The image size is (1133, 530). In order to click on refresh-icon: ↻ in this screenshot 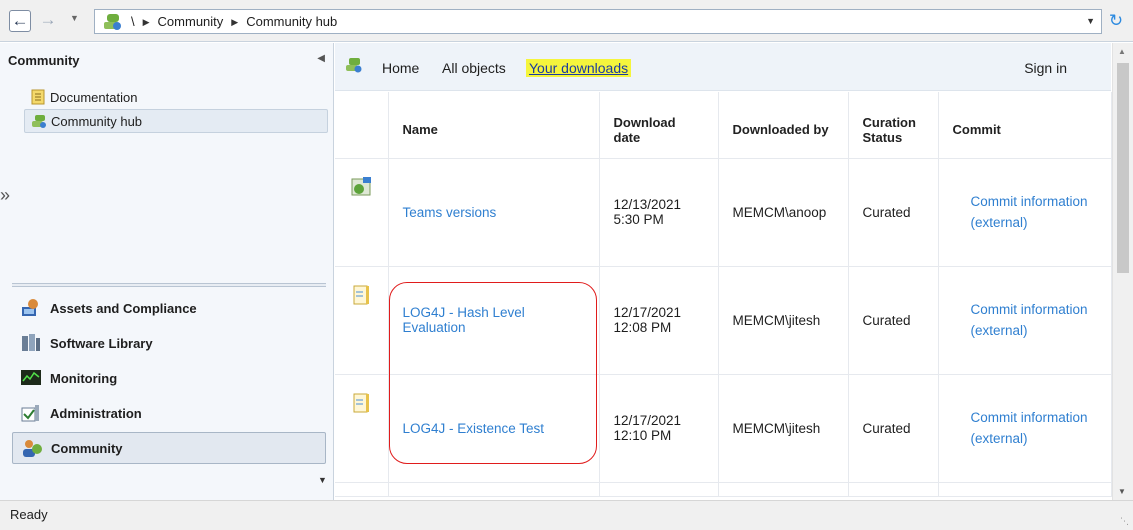, I will do `click(1116, 20)`.